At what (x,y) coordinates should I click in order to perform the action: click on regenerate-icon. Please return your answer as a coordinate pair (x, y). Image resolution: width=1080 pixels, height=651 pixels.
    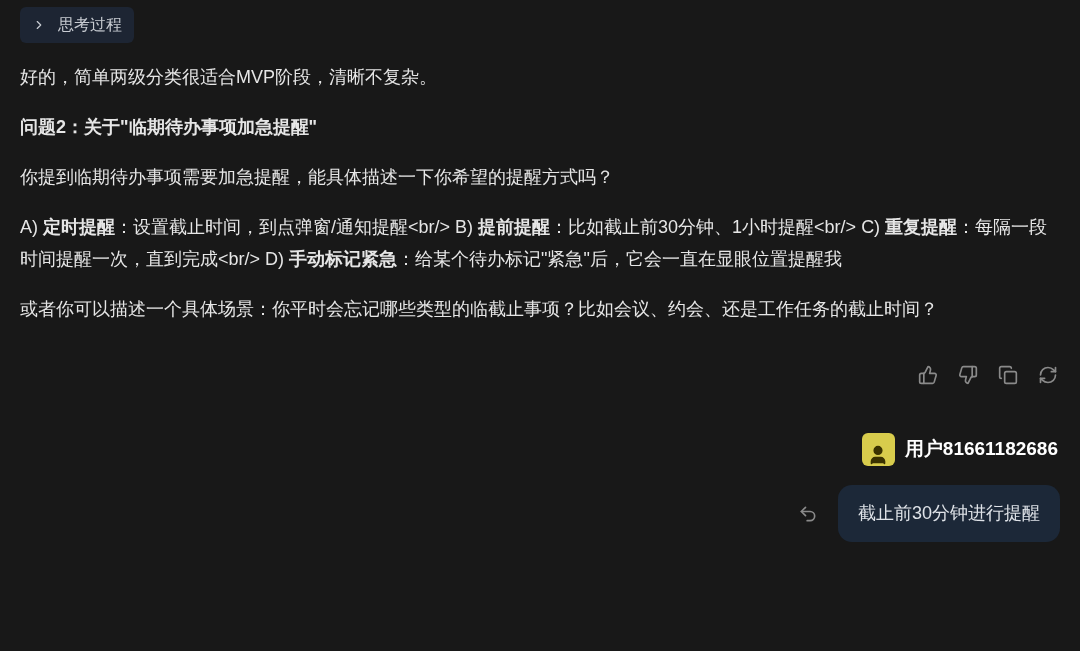
    Looking at the image, I should click on (1048, 375).